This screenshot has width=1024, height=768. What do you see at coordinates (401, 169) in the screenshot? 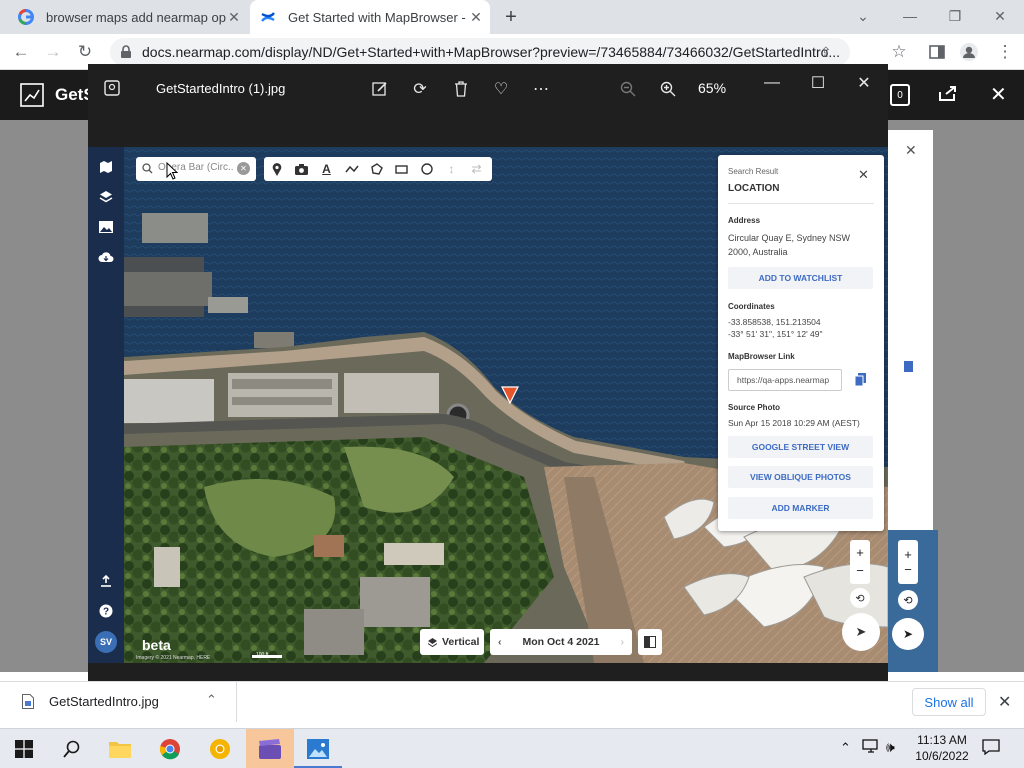
I see `rectangle-icon` at bounding box center [401, 169].